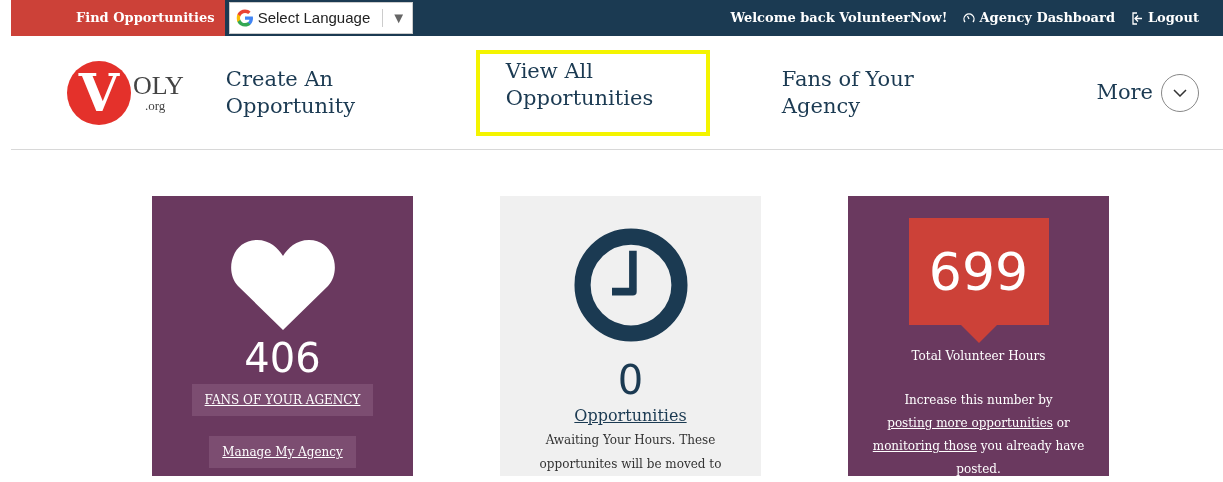  I want to click on text-link: posting more opportunities, so click(970, 423).